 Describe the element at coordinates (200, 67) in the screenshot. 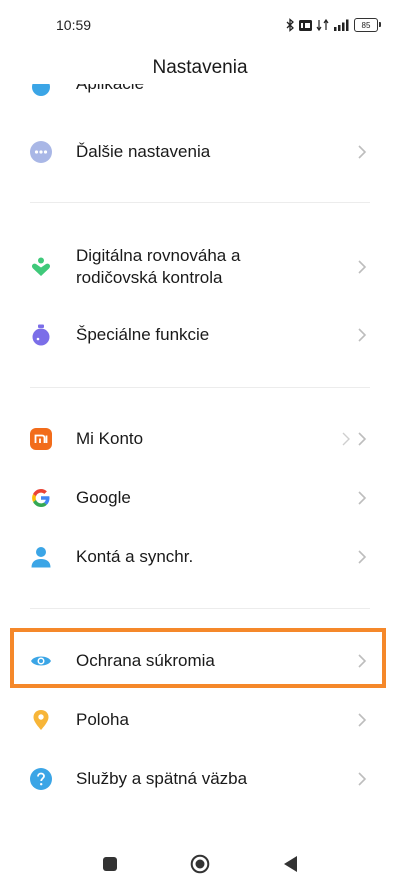

I see `page-title: Nastavenia` at that location.